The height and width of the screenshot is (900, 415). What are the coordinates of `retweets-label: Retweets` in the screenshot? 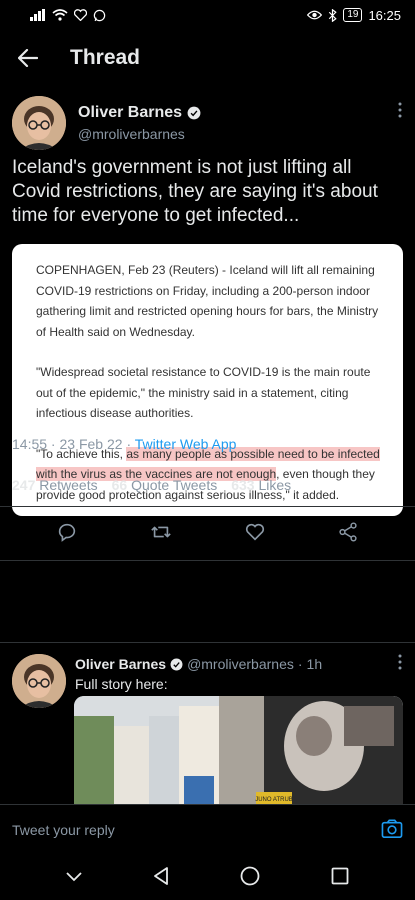 It's located at (68, 485).